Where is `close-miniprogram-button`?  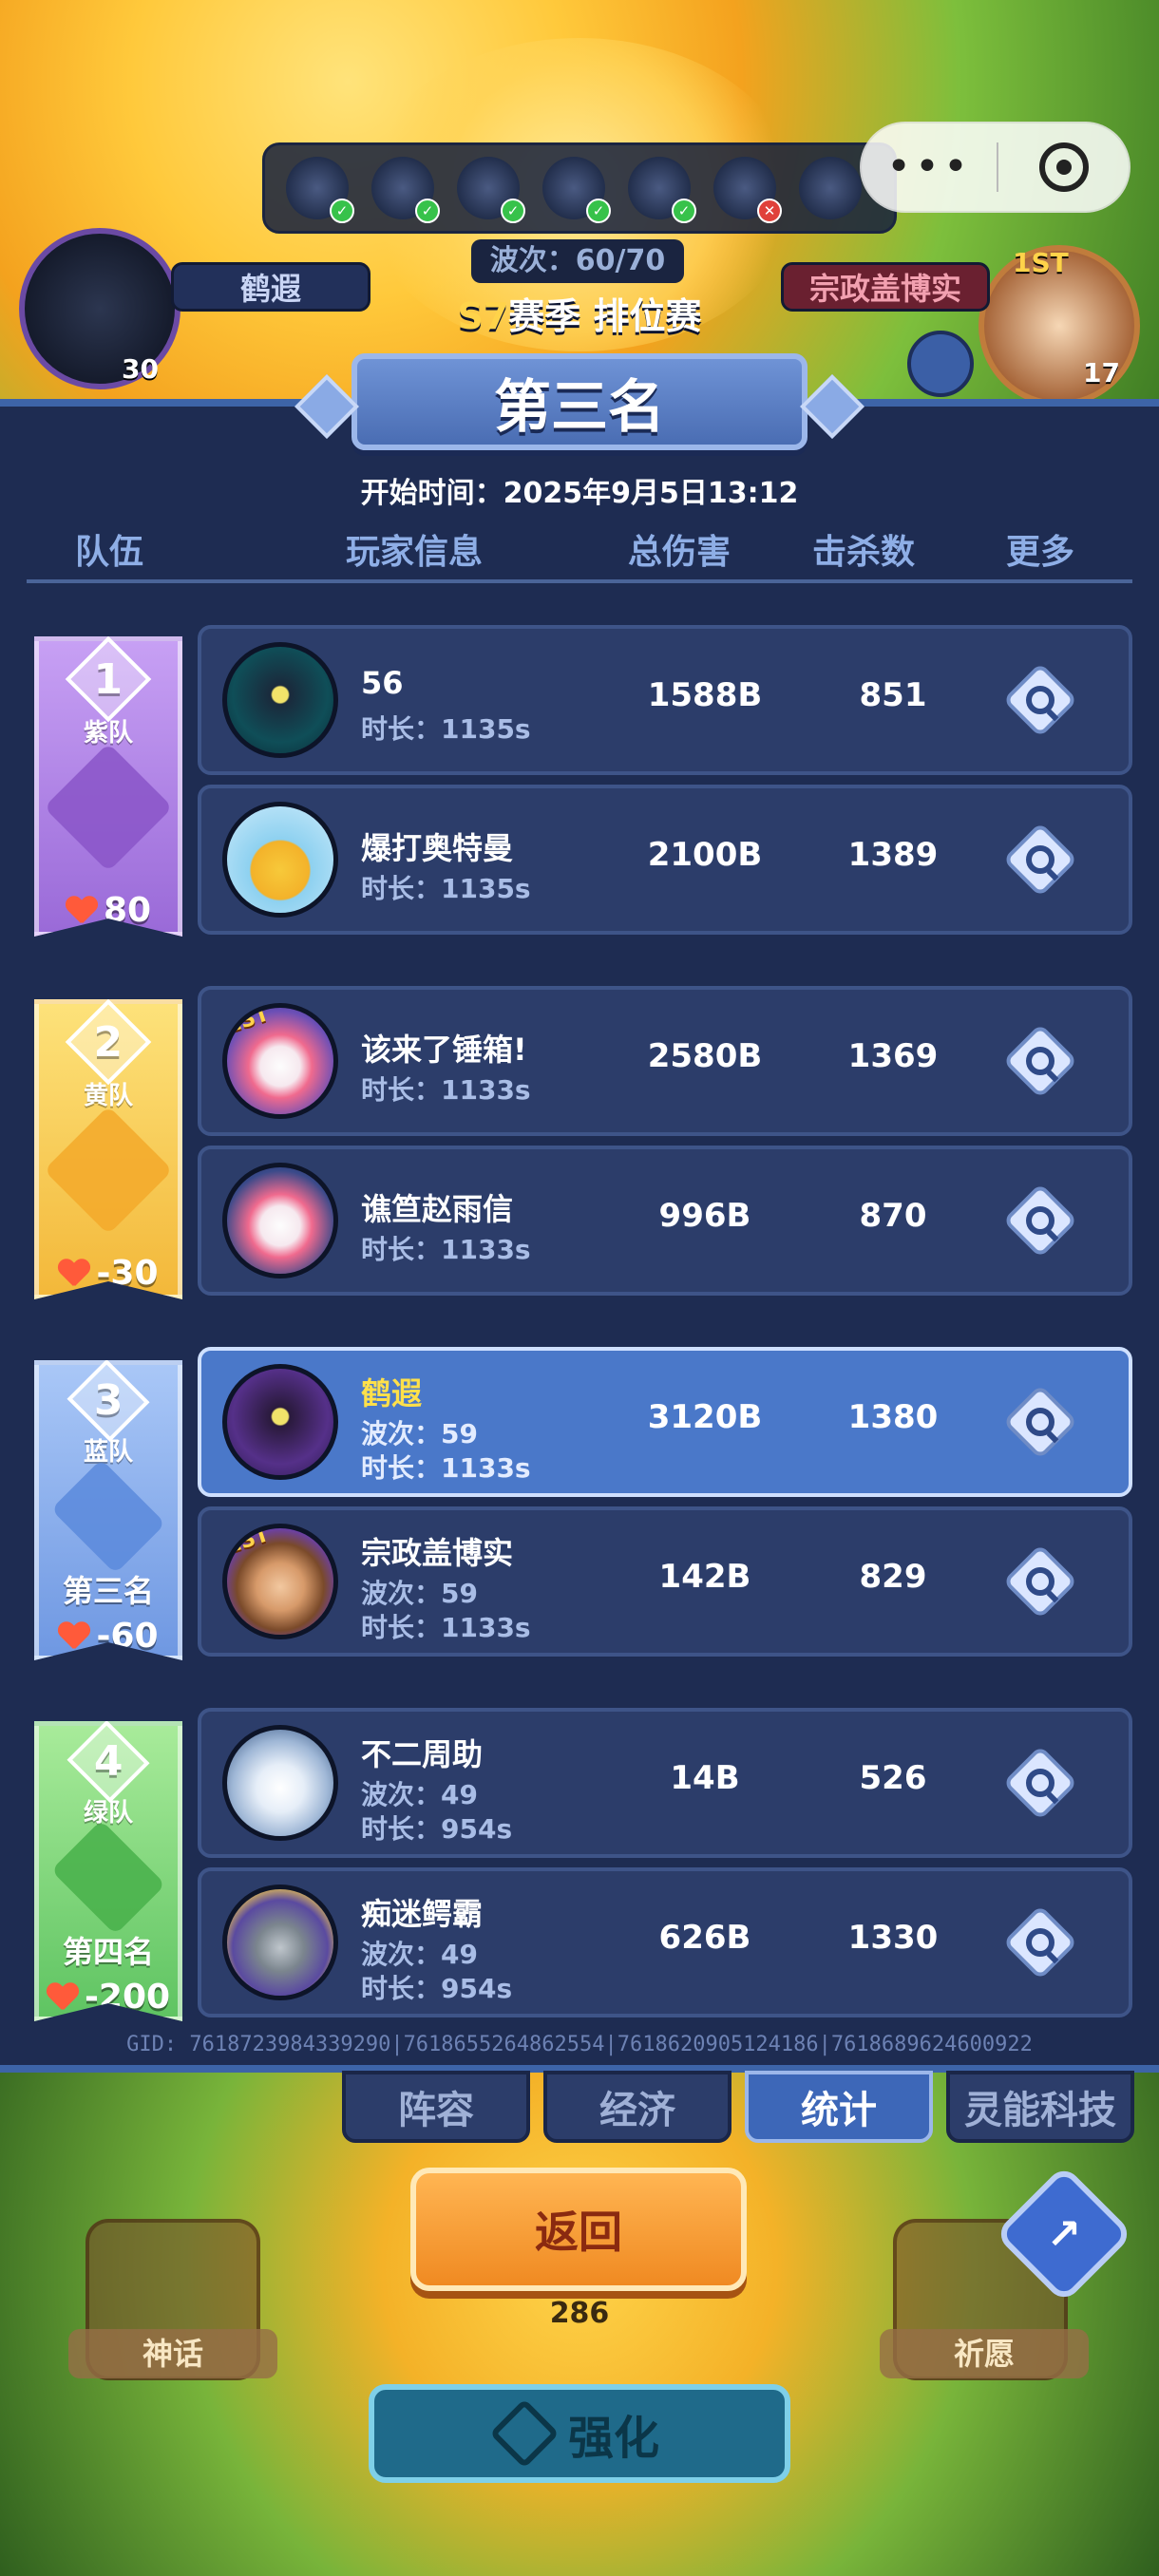
close-miniprogram-button is located at coordinates (1063, 167).